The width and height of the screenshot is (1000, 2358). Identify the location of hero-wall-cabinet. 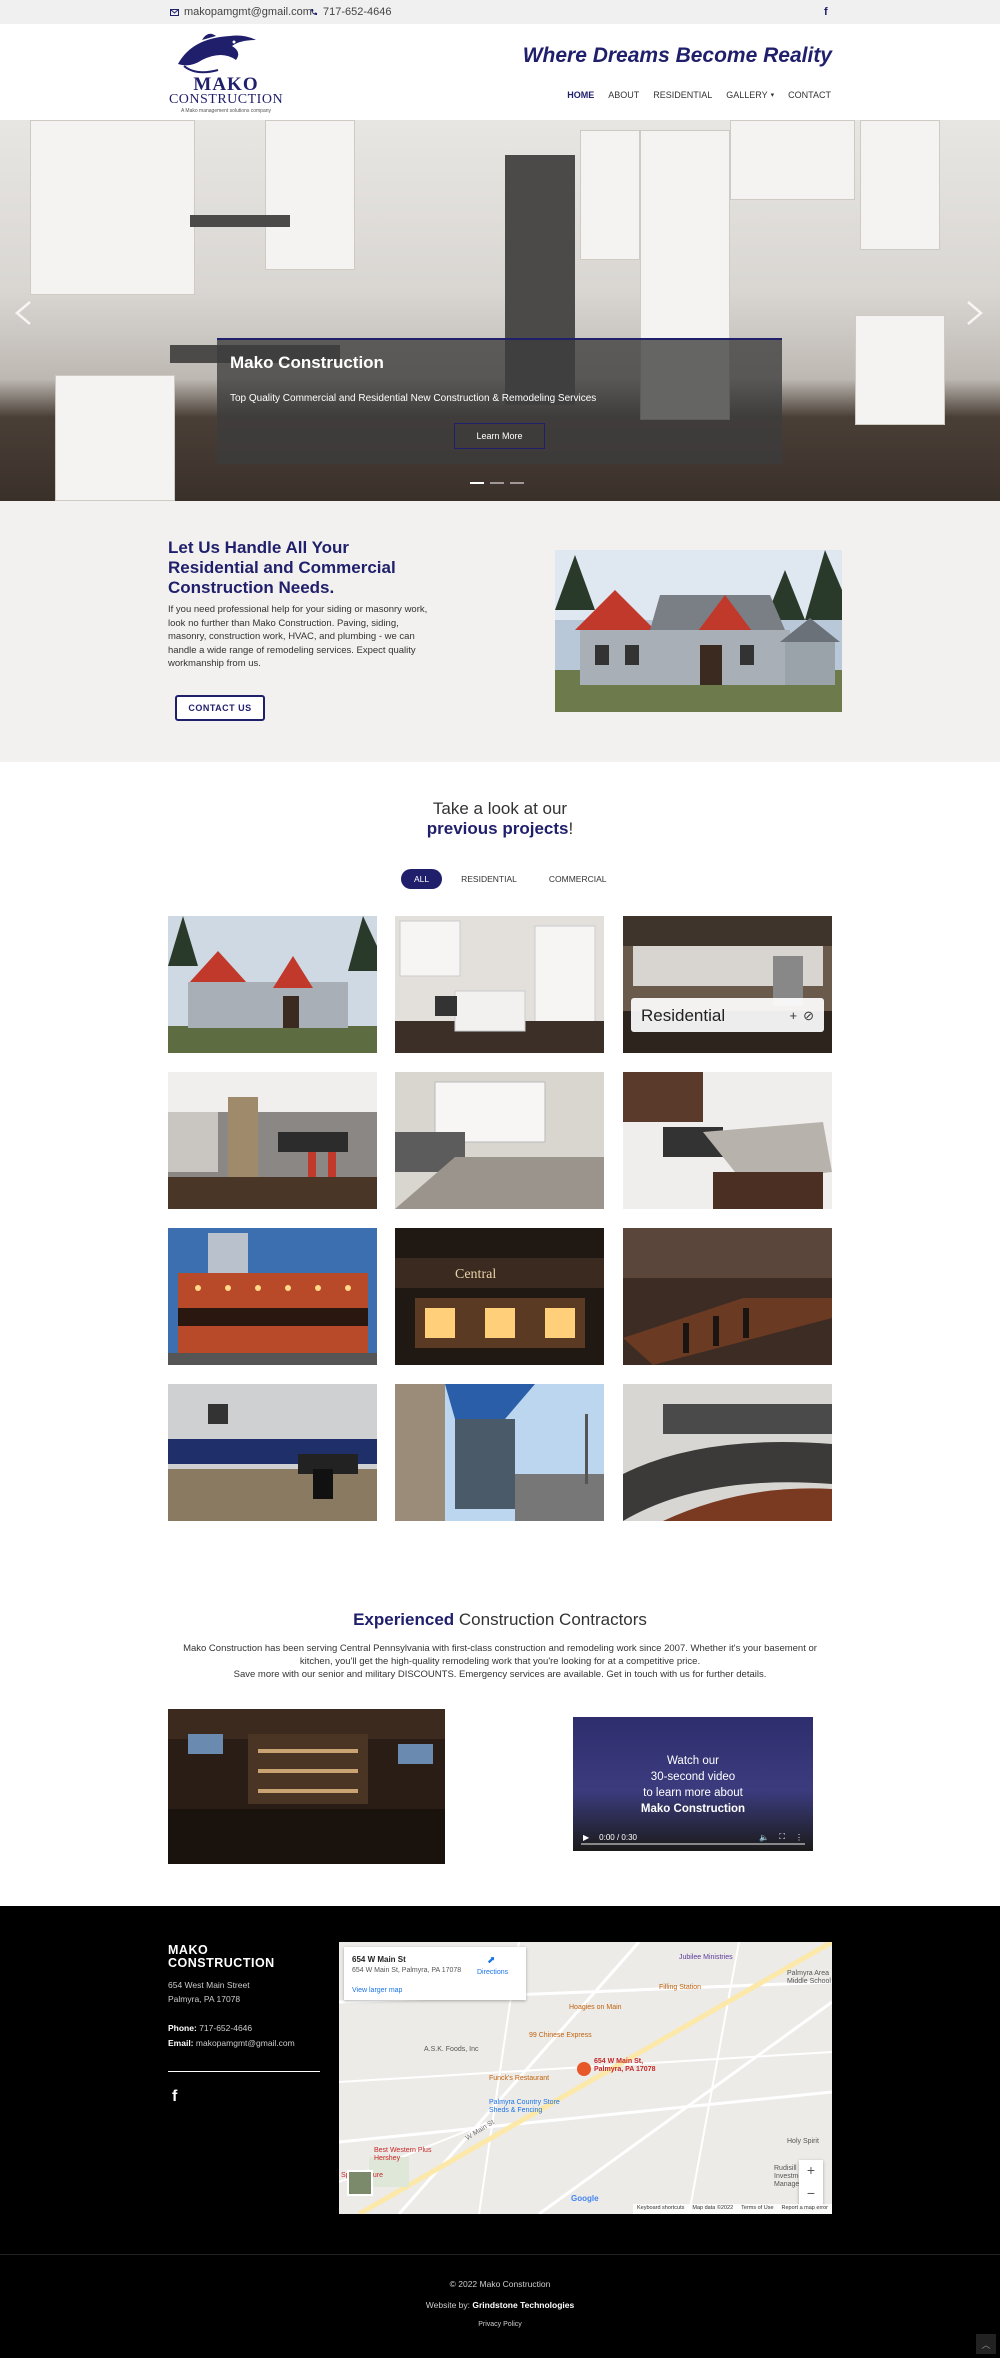
(900, 185).